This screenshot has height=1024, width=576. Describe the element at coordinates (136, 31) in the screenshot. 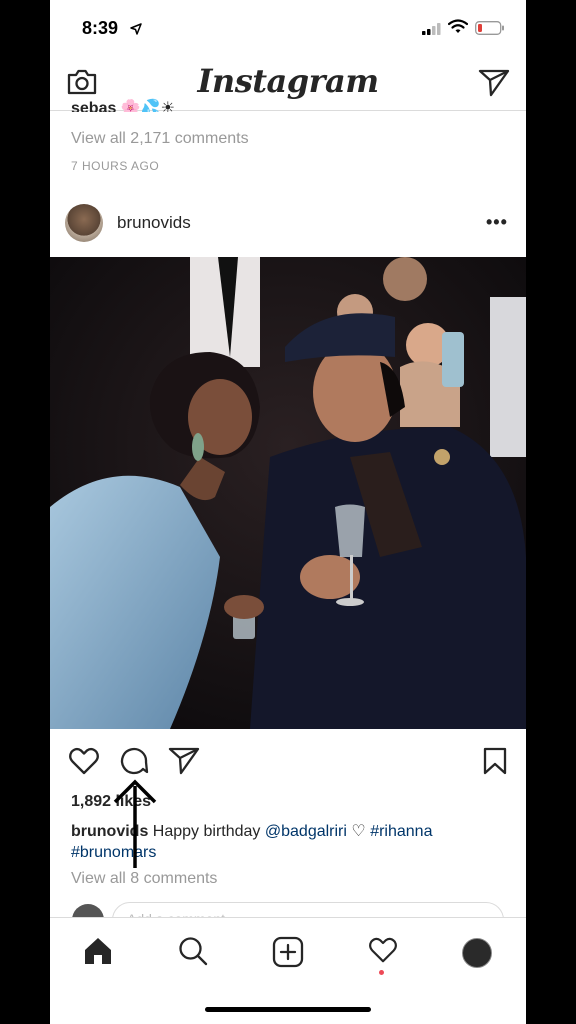

I see `location-arrow-icon` at that location.